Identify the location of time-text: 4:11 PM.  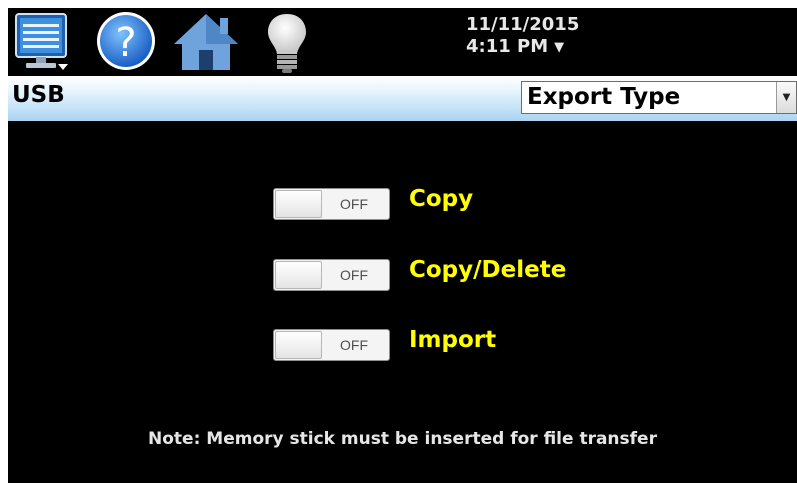
(507, 46).